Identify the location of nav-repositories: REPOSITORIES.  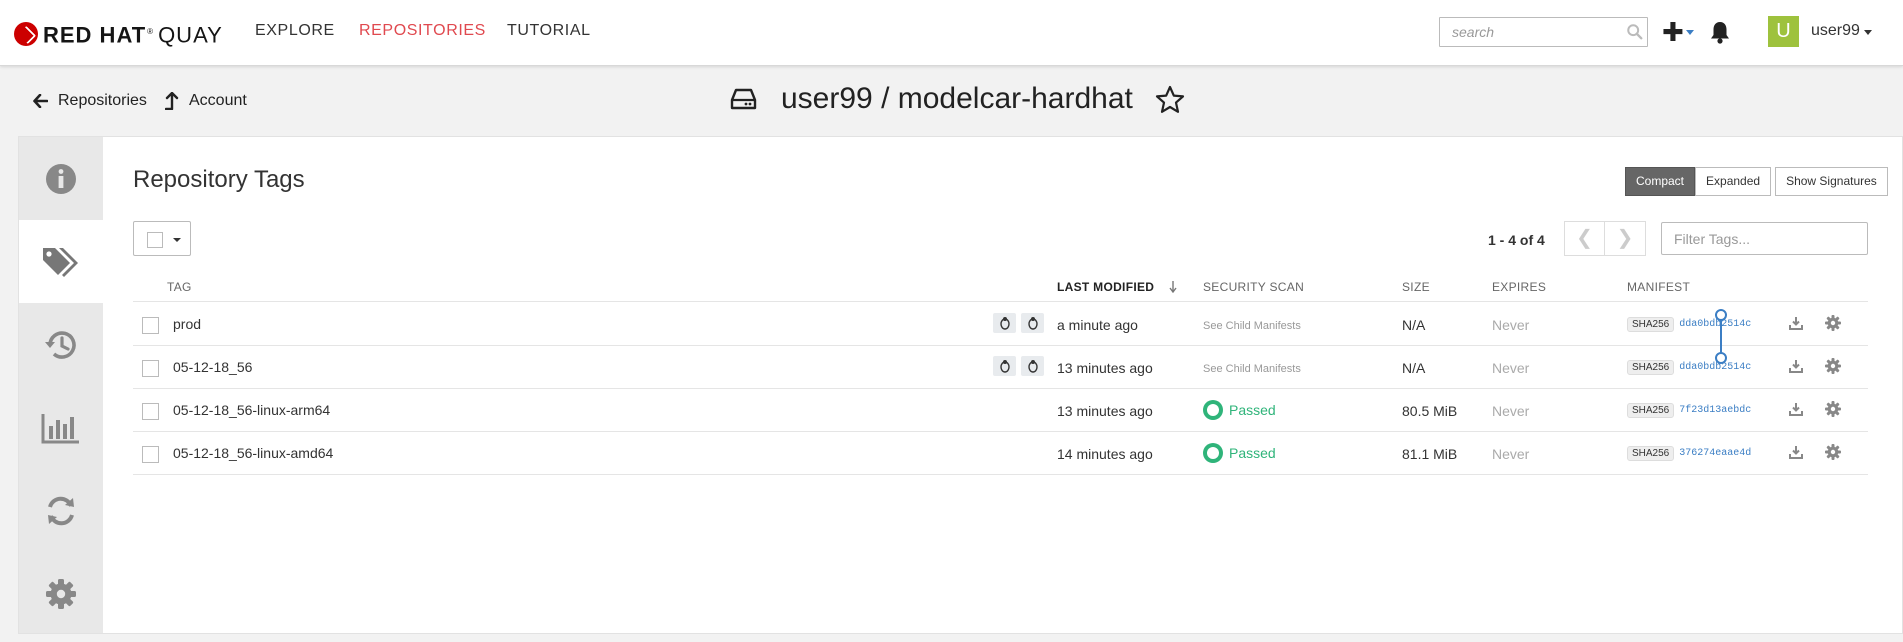
(422, 31).